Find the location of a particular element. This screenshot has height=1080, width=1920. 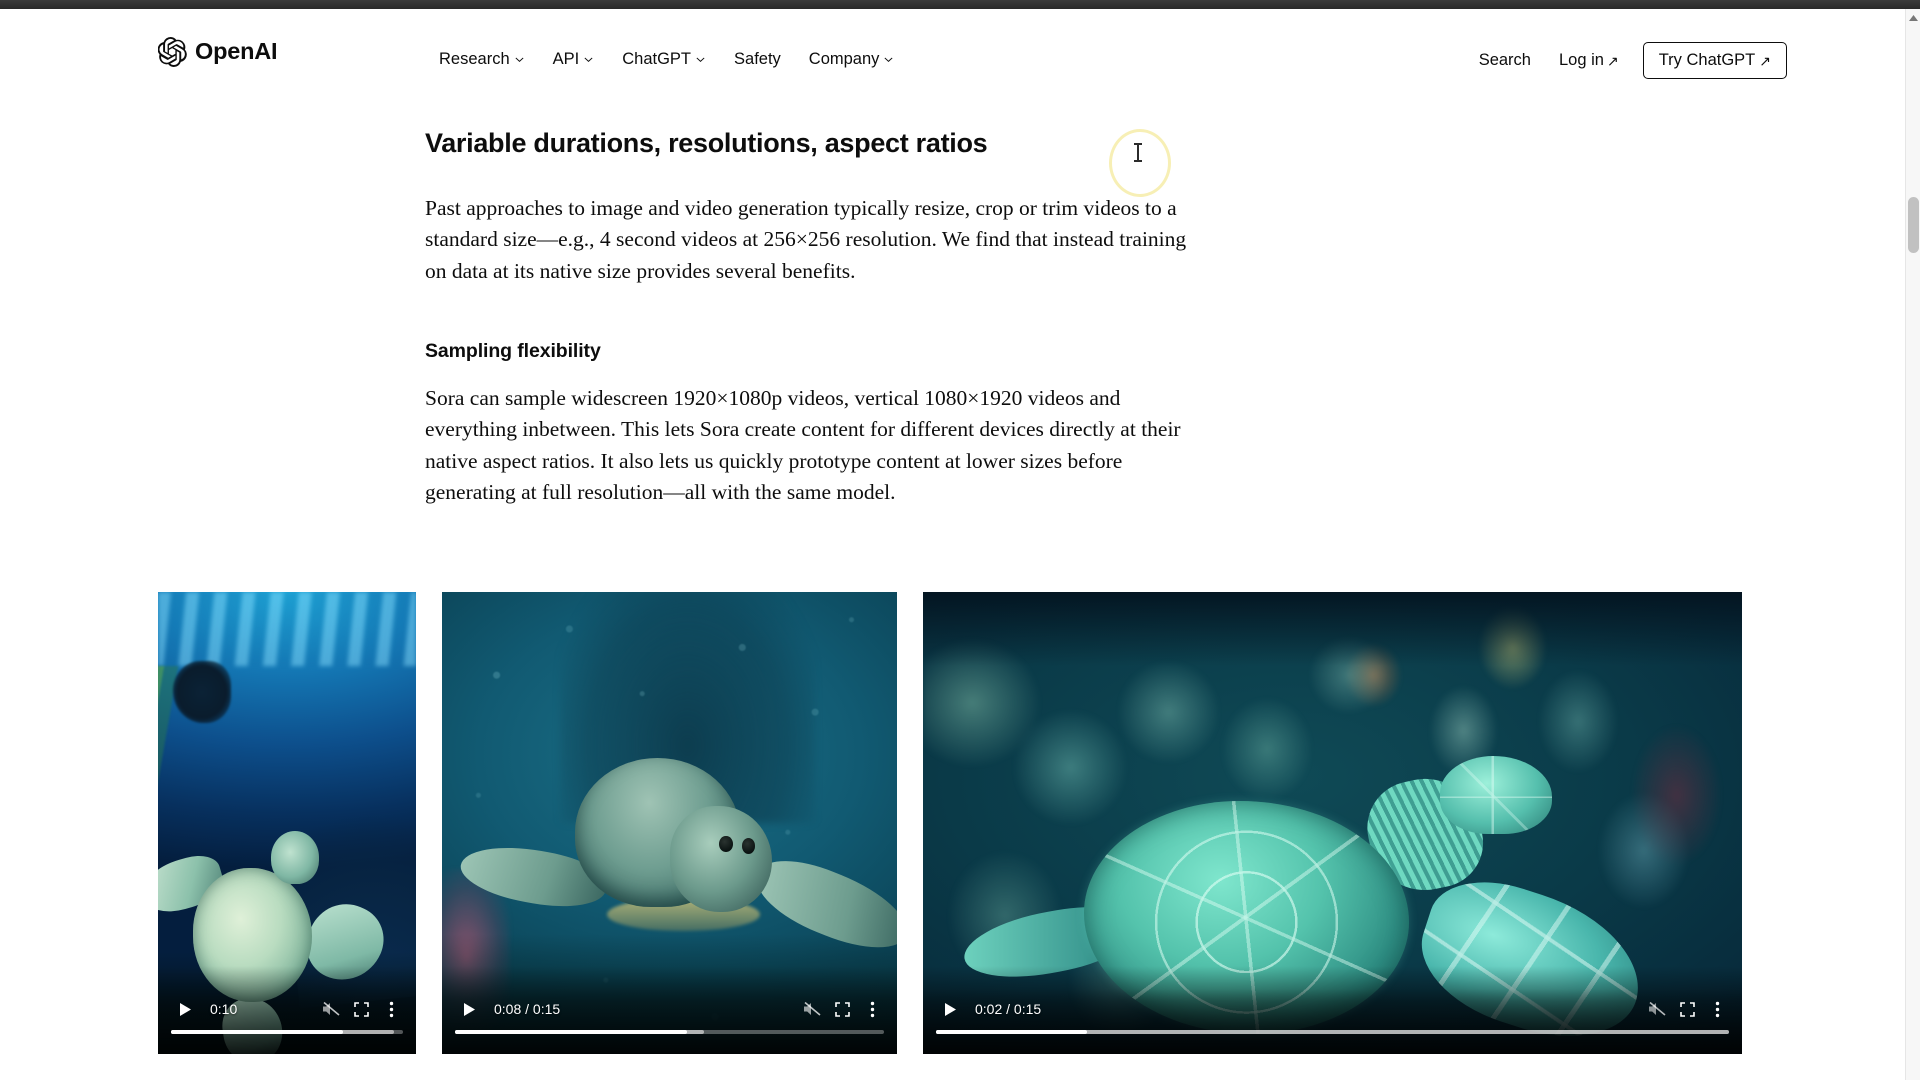

search-label: Search is located at coordinates (1504, 60).